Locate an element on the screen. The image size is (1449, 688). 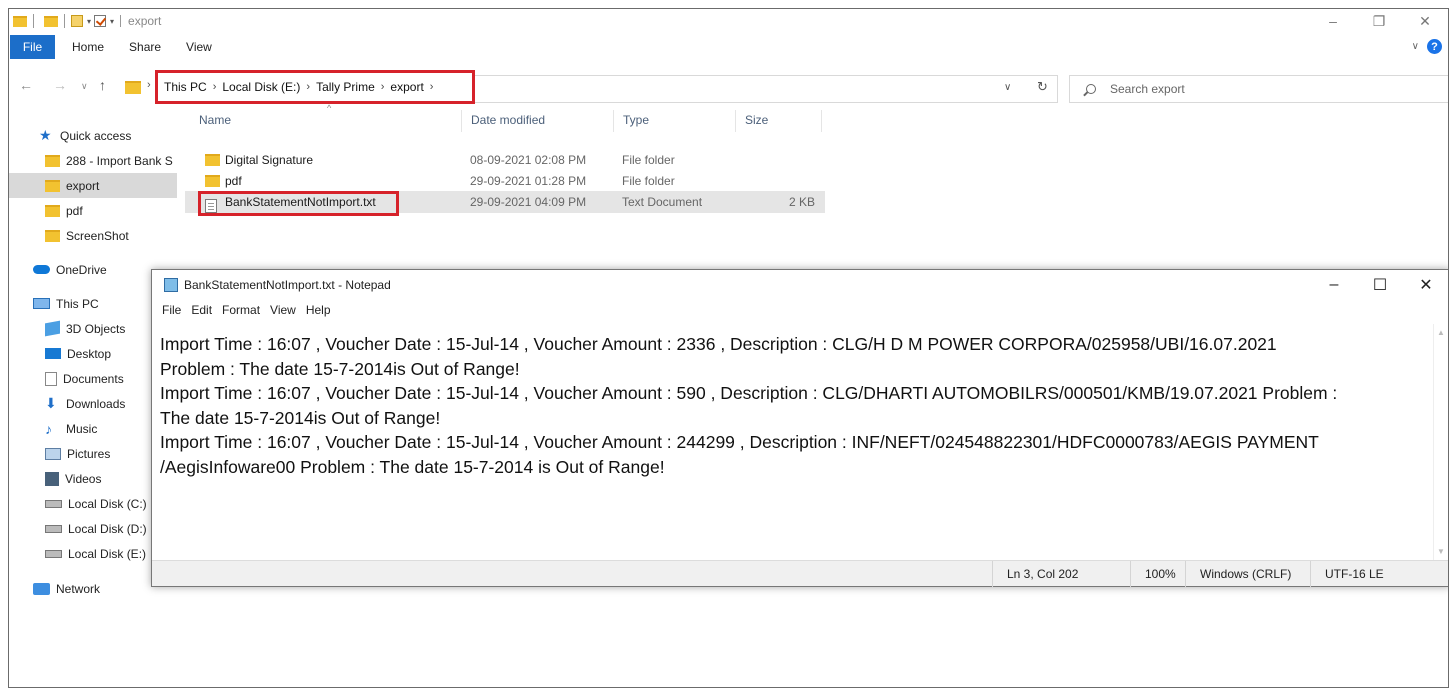
expand-ribbon-icon: ∨ is located at coordinates (1415, 46).